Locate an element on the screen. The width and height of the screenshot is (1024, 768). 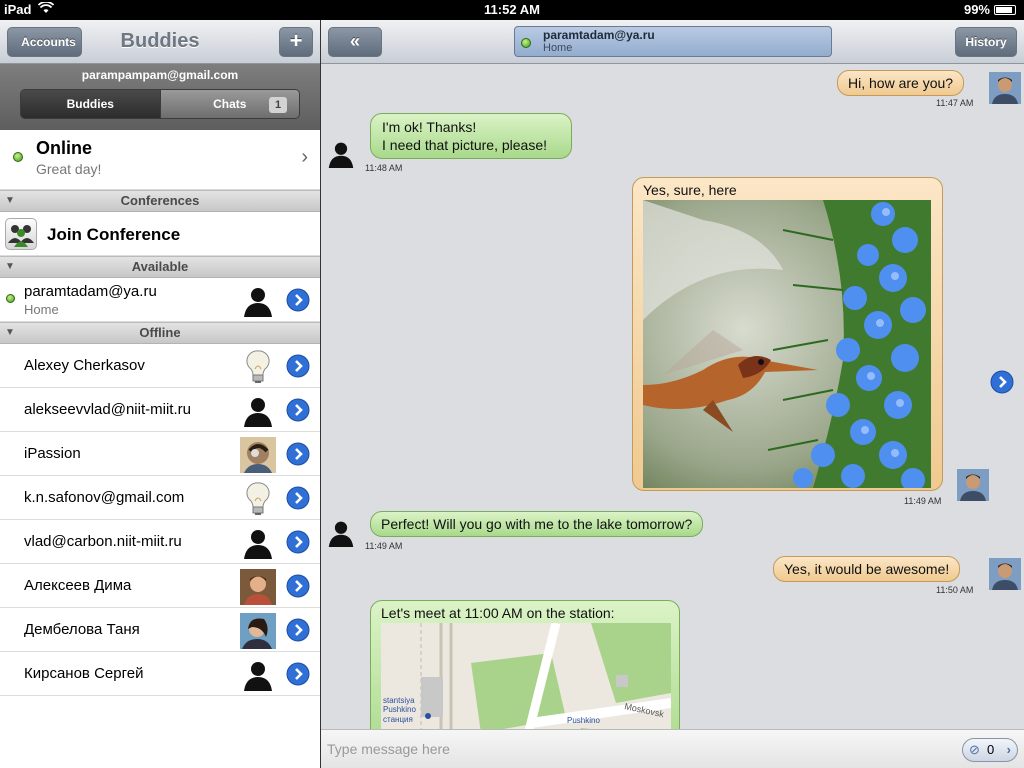
message-compose-bar: ⊘ 0 › is located at coordinates (672, 748).